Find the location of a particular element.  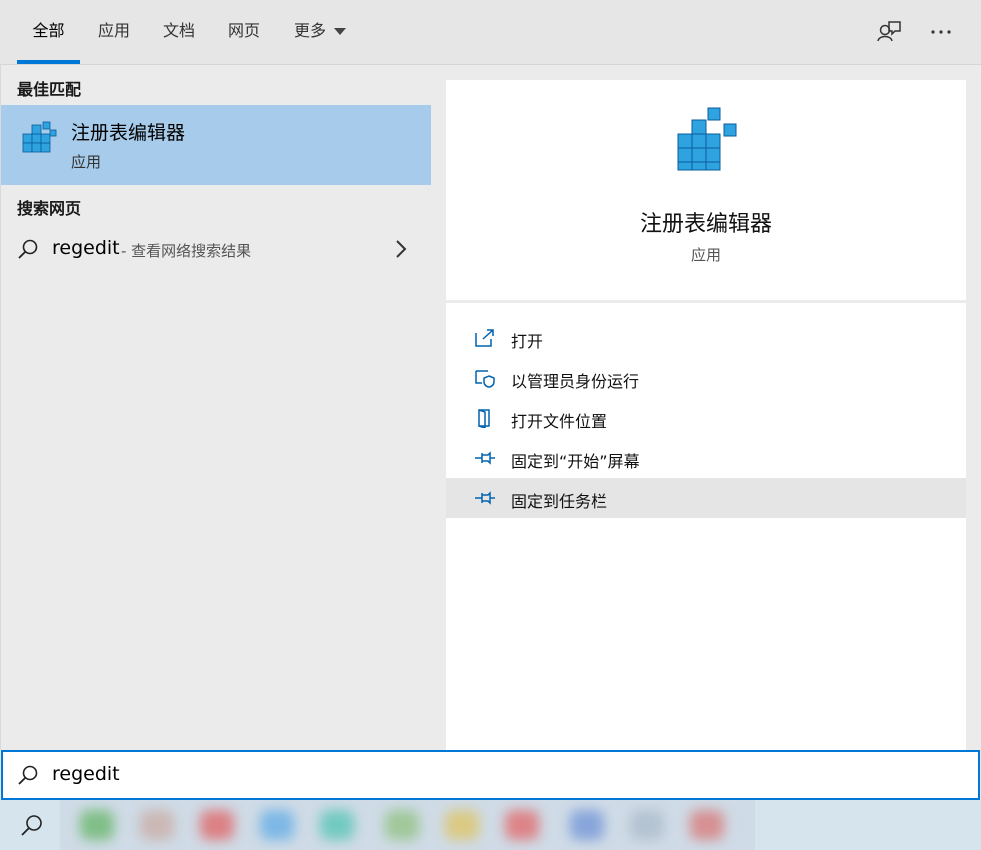

search-box: regedit is located at coordinates (490, 775).